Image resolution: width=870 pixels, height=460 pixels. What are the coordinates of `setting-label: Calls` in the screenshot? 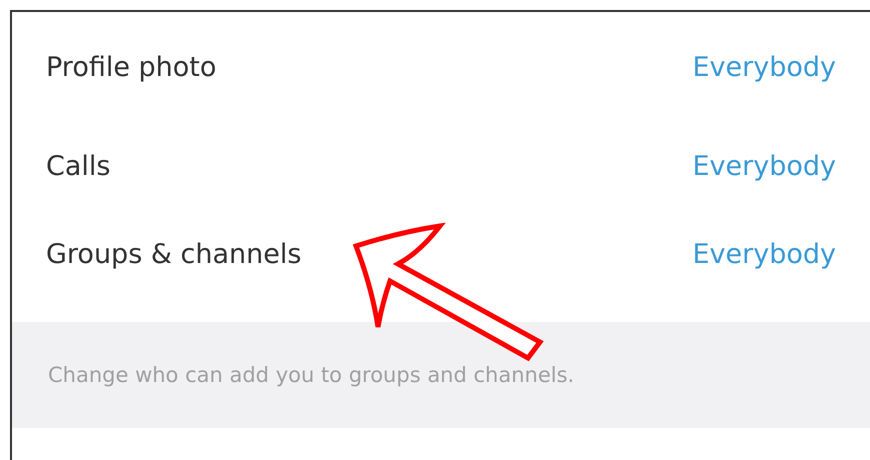 It's located at (78, 166).